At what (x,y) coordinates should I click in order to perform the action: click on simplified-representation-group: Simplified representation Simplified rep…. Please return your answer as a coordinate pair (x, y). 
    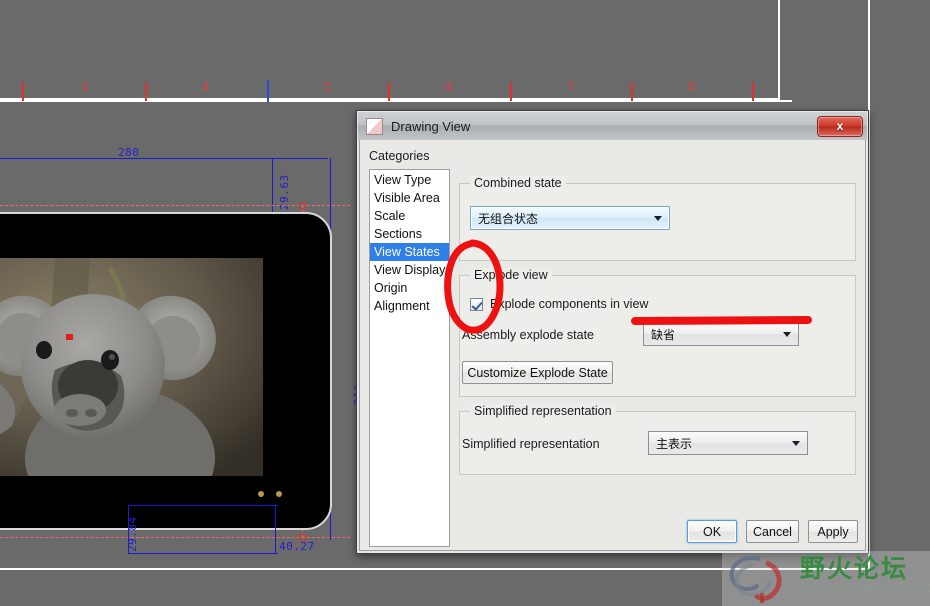
    Looking at the image, I should click on (657, 439).